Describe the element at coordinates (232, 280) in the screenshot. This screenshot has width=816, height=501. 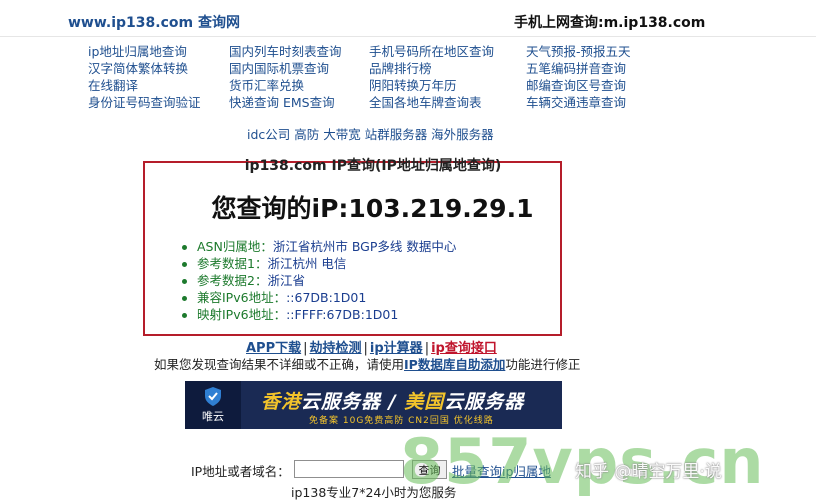
I see `info-label: 参考数据2：` at that location.